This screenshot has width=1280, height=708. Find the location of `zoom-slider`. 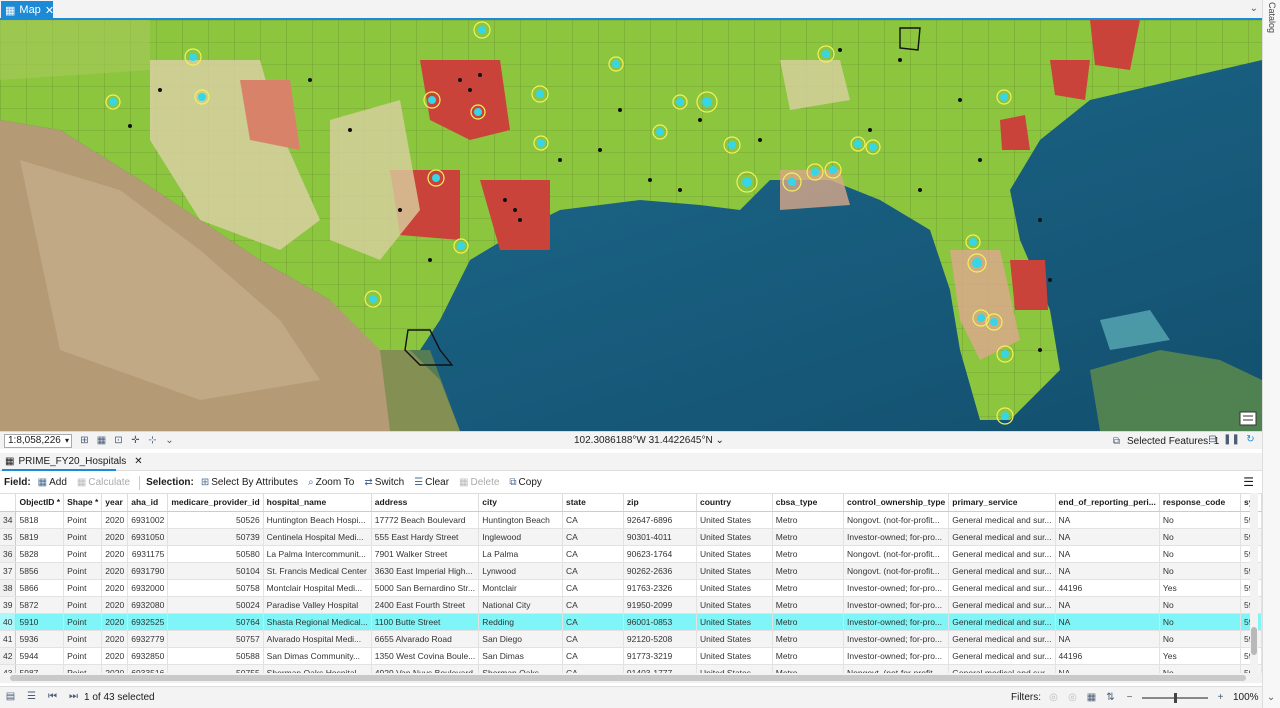

zoom-slider is located at coordinates (1175, 697).